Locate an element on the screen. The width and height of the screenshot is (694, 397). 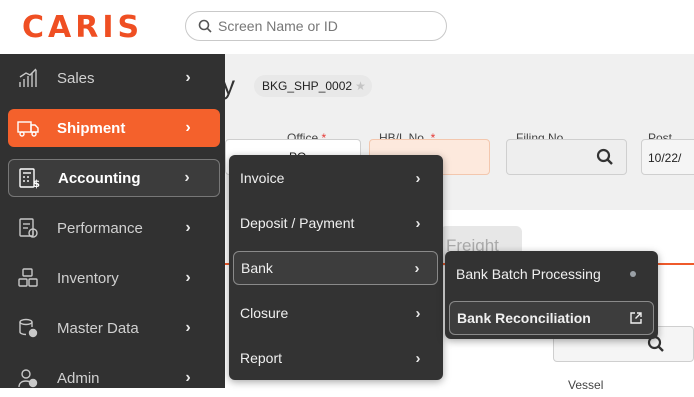
menu-item-label: Bank Batch Processing is located at coordinates (528, 274).